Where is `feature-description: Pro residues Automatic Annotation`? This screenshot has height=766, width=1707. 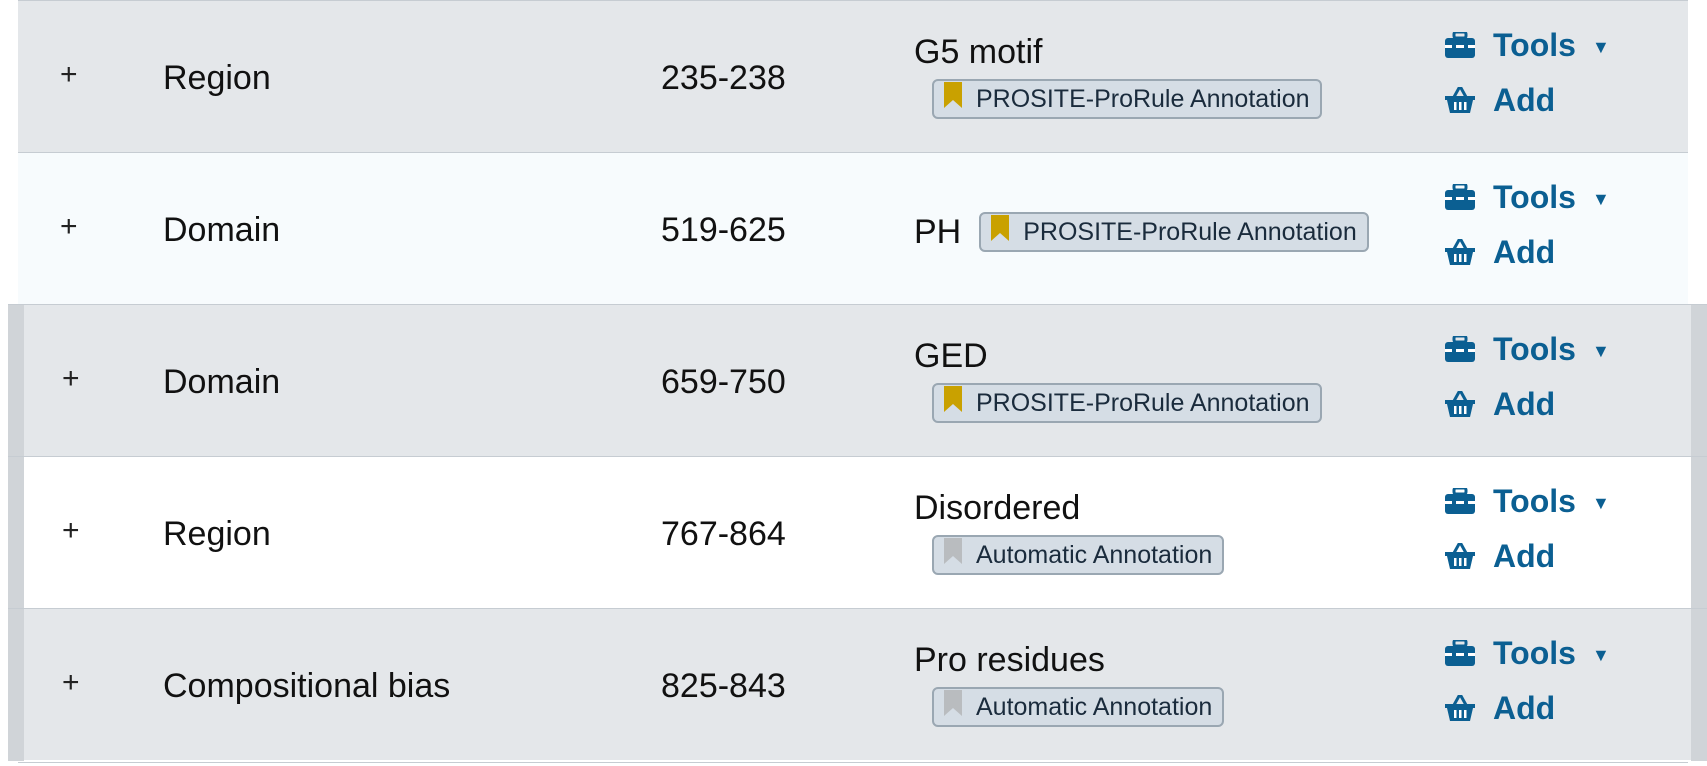 feature-description: Pro residues Automatic Annotation is located at coordinates (1174, 699).